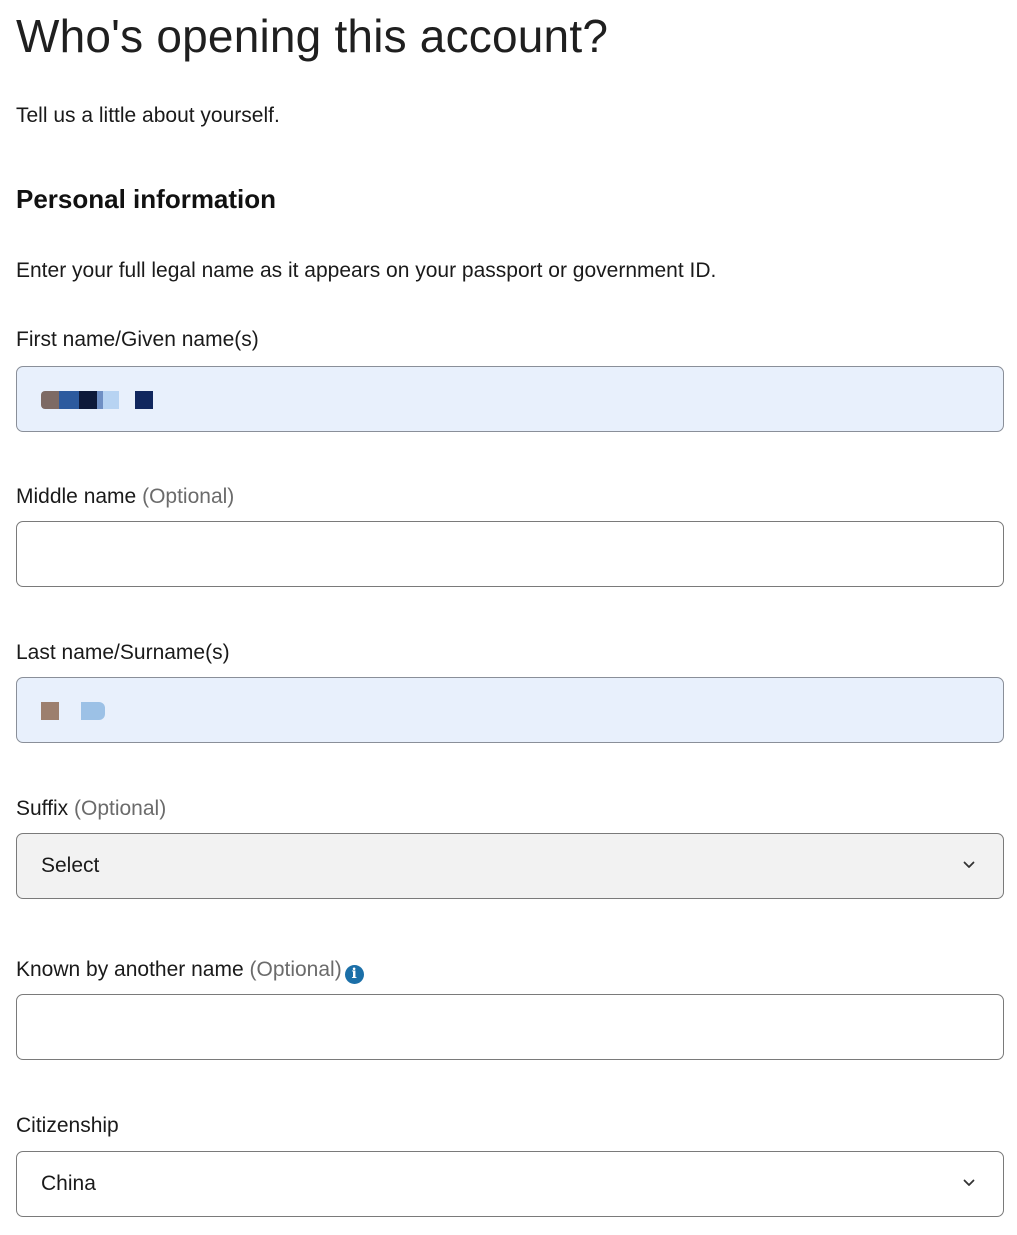 The width and height of the screenshot is (1017, 1235). What do you see at coordinates (42, 808) in the screenshot?
I see `suffix-label-text: Suffix` at bounding box center [42, 808].